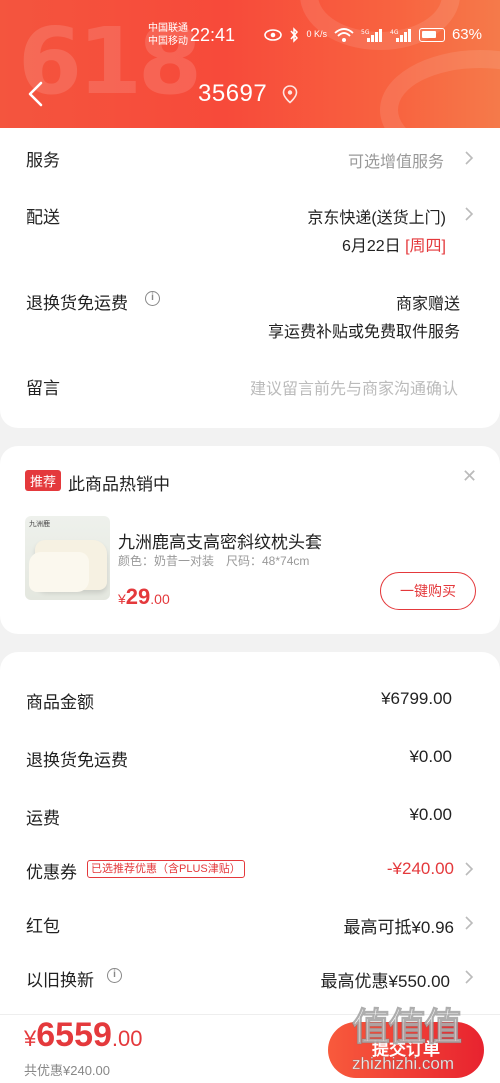  What do you see at coordinates (83, 1035) in the screenshot?
I see `total-price: ¥6559.00` at bounding box center [83, 1035].